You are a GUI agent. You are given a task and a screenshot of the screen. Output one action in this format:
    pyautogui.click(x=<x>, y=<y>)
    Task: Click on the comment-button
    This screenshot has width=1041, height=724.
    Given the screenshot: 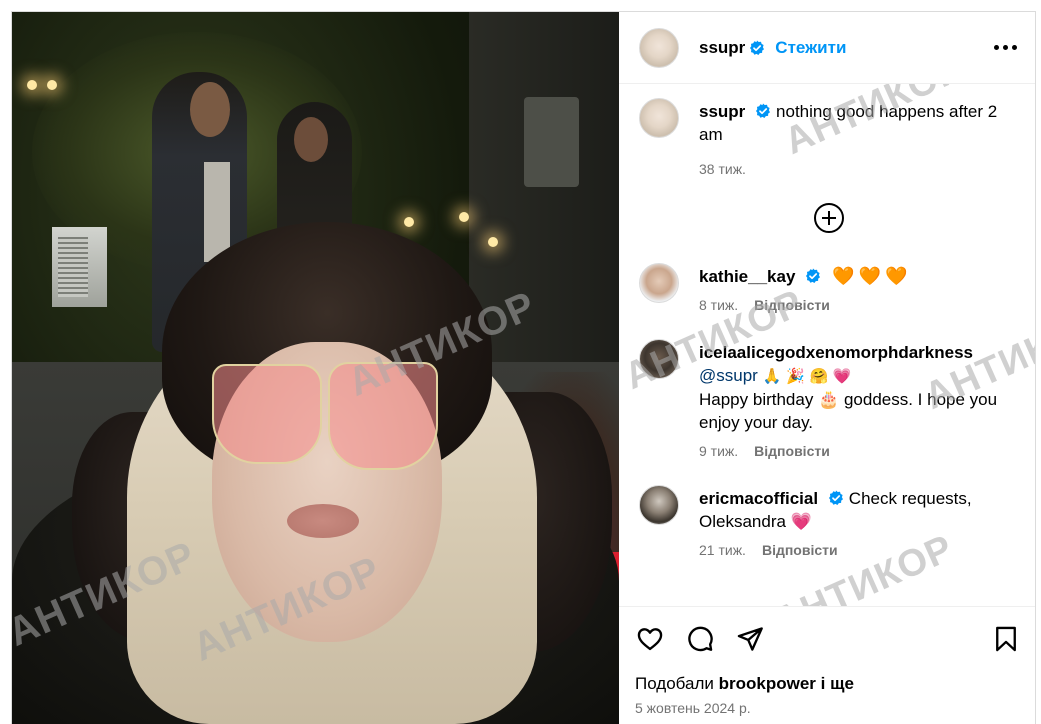 What is the action you would take?
    pyautogui.click(x=700, y=639)
    